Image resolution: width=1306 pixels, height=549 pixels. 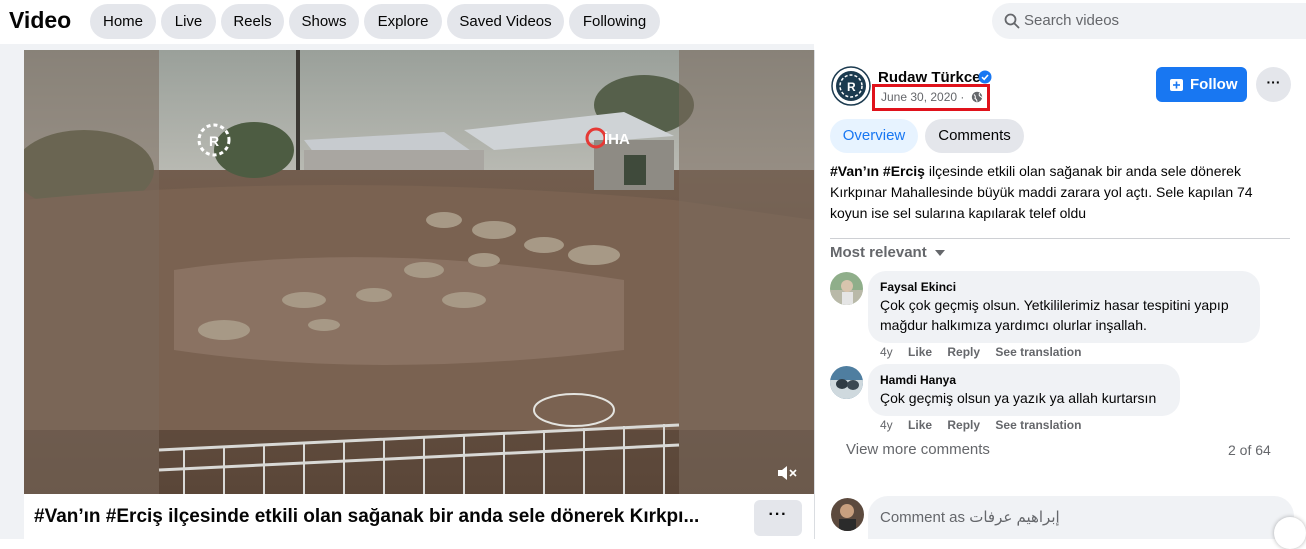 What do you see at coordinates (974, 136) in the screenshot?
I see `tab-comments: Comments` at bounding box center [974, 136].